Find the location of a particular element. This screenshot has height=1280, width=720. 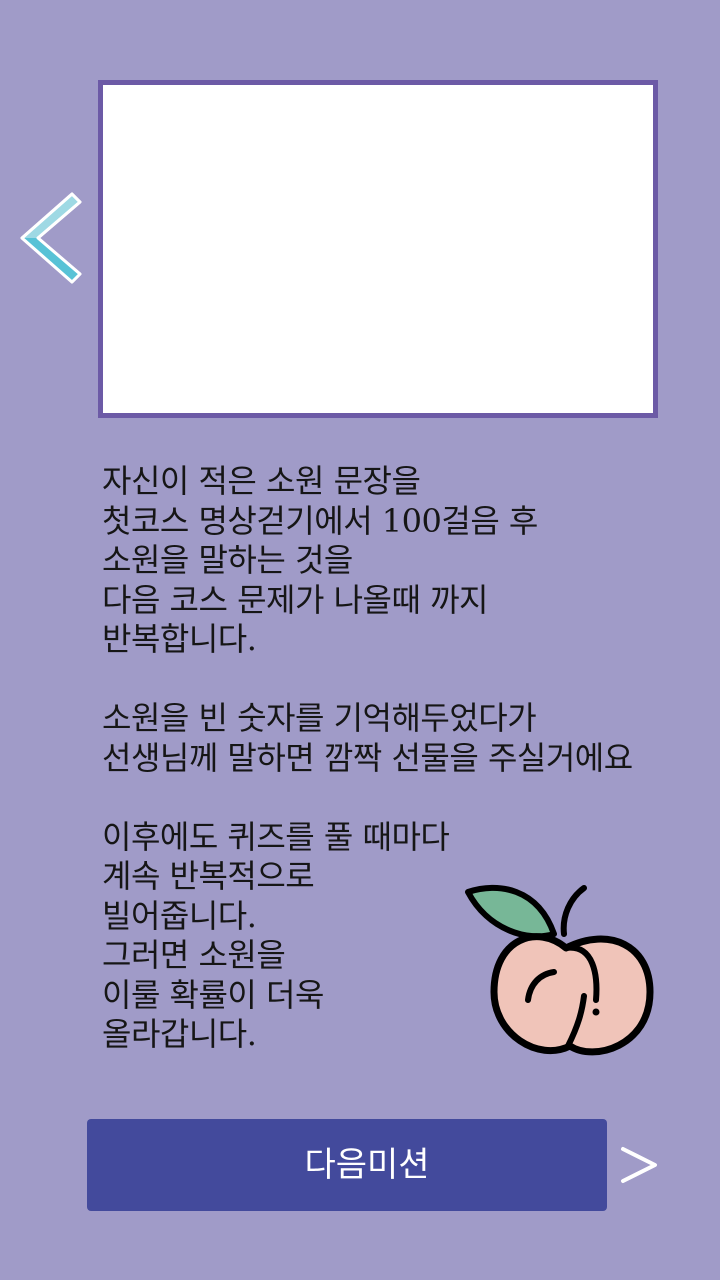

next-mission-button: 다음미션 is located at coordinates (372, 1165).